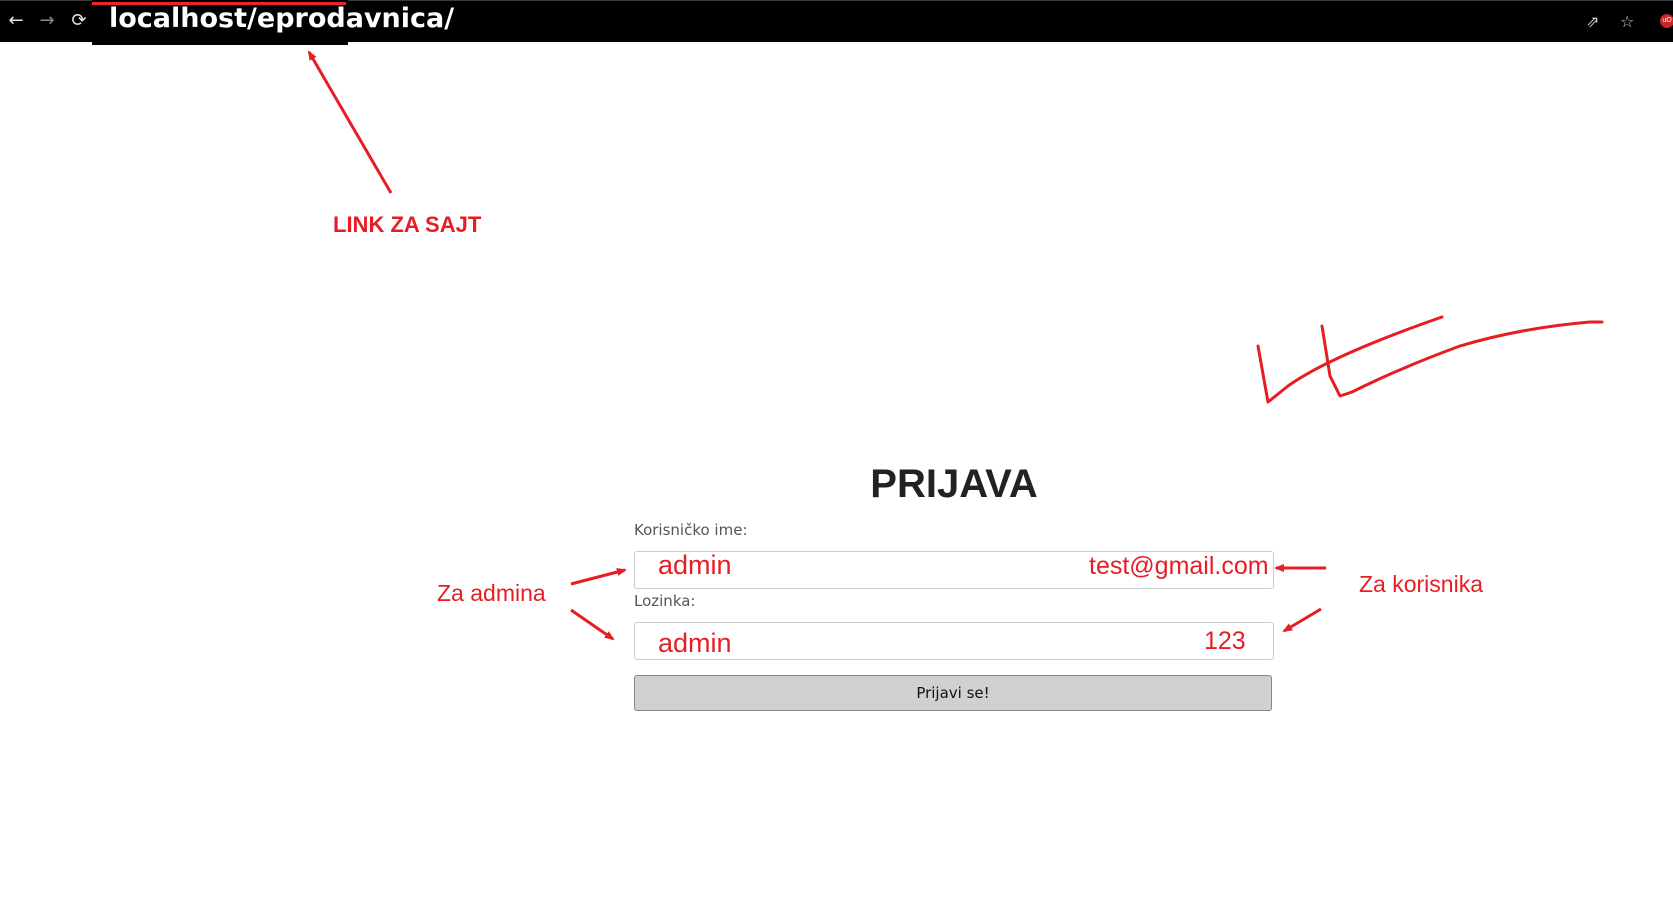 This screenshot has width=1673, height=916. I want to click on user-password-arrow, so click(1302, 620).